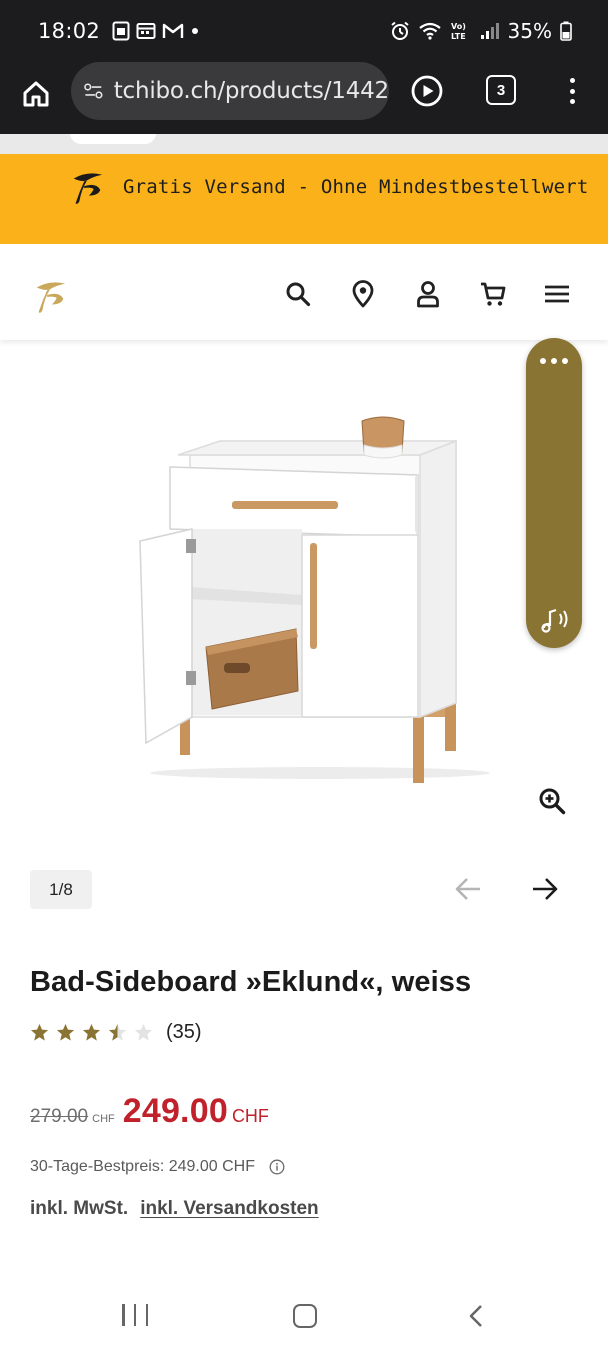 This screenshot has height=1350, width=608. I want to click on svg-text: Vo), so click(458, 26).